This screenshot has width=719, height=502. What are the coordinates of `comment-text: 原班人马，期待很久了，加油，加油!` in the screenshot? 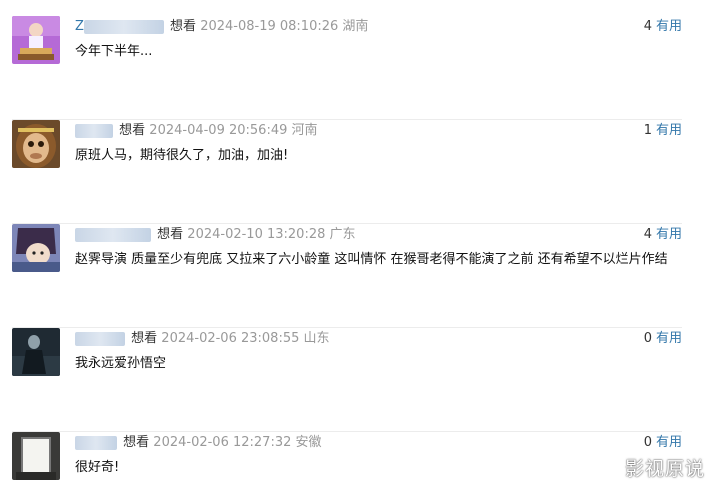 It's located at (182, 155).